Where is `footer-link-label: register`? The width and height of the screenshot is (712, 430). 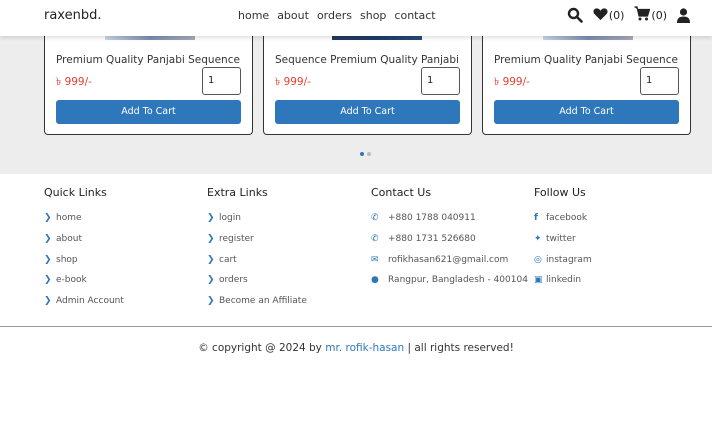 footer-link-label: register is located at coordinates (236, 239).